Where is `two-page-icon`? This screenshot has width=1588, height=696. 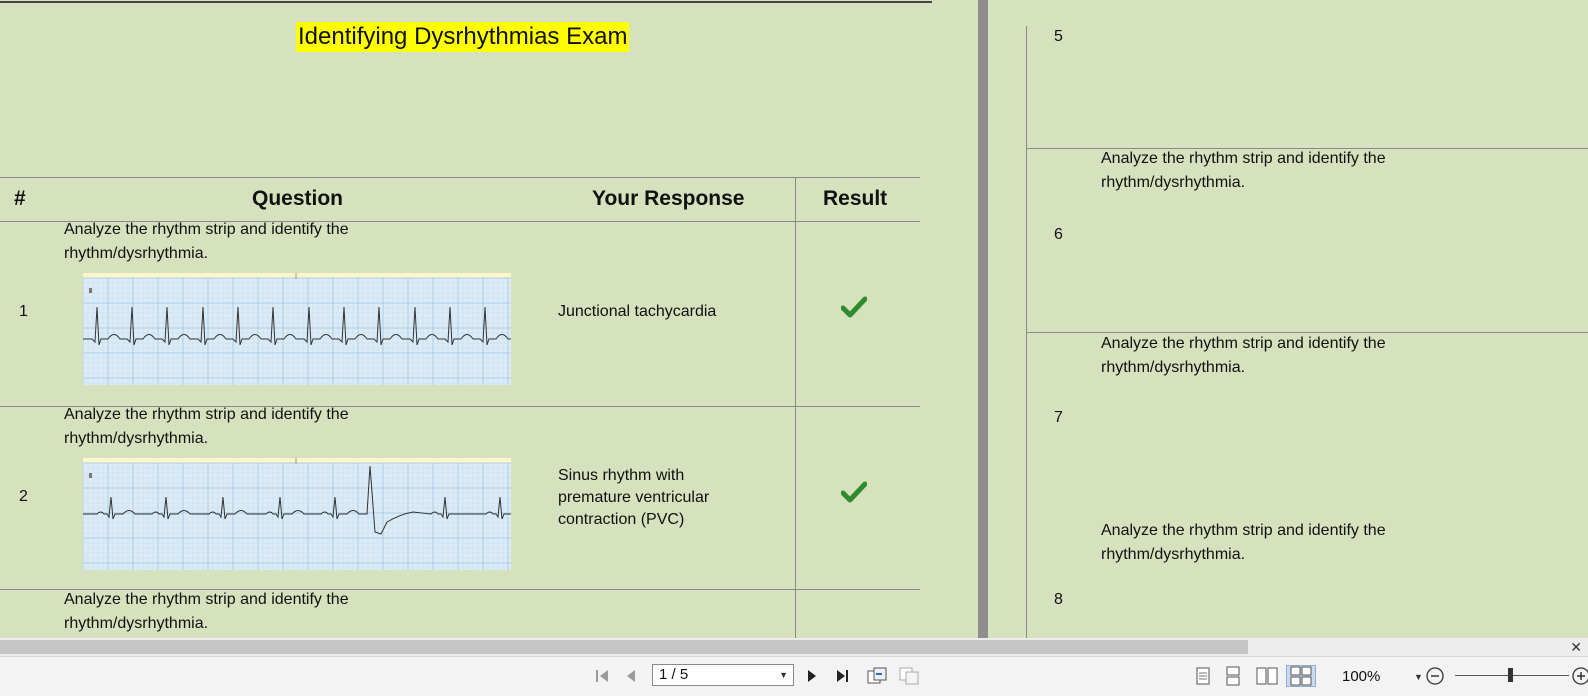 two-page-icon is located at coordinates (1267, 676).